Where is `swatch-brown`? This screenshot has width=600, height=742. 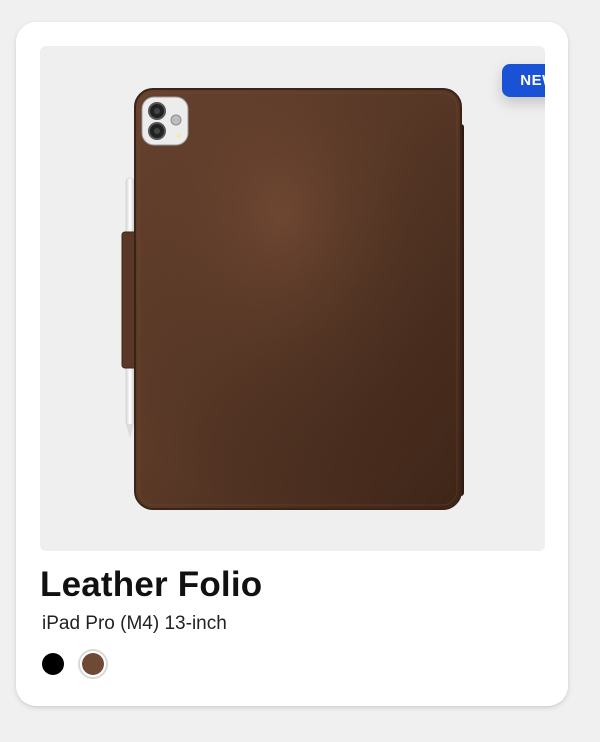
swatch-brown is located at coordinates (93, 664).